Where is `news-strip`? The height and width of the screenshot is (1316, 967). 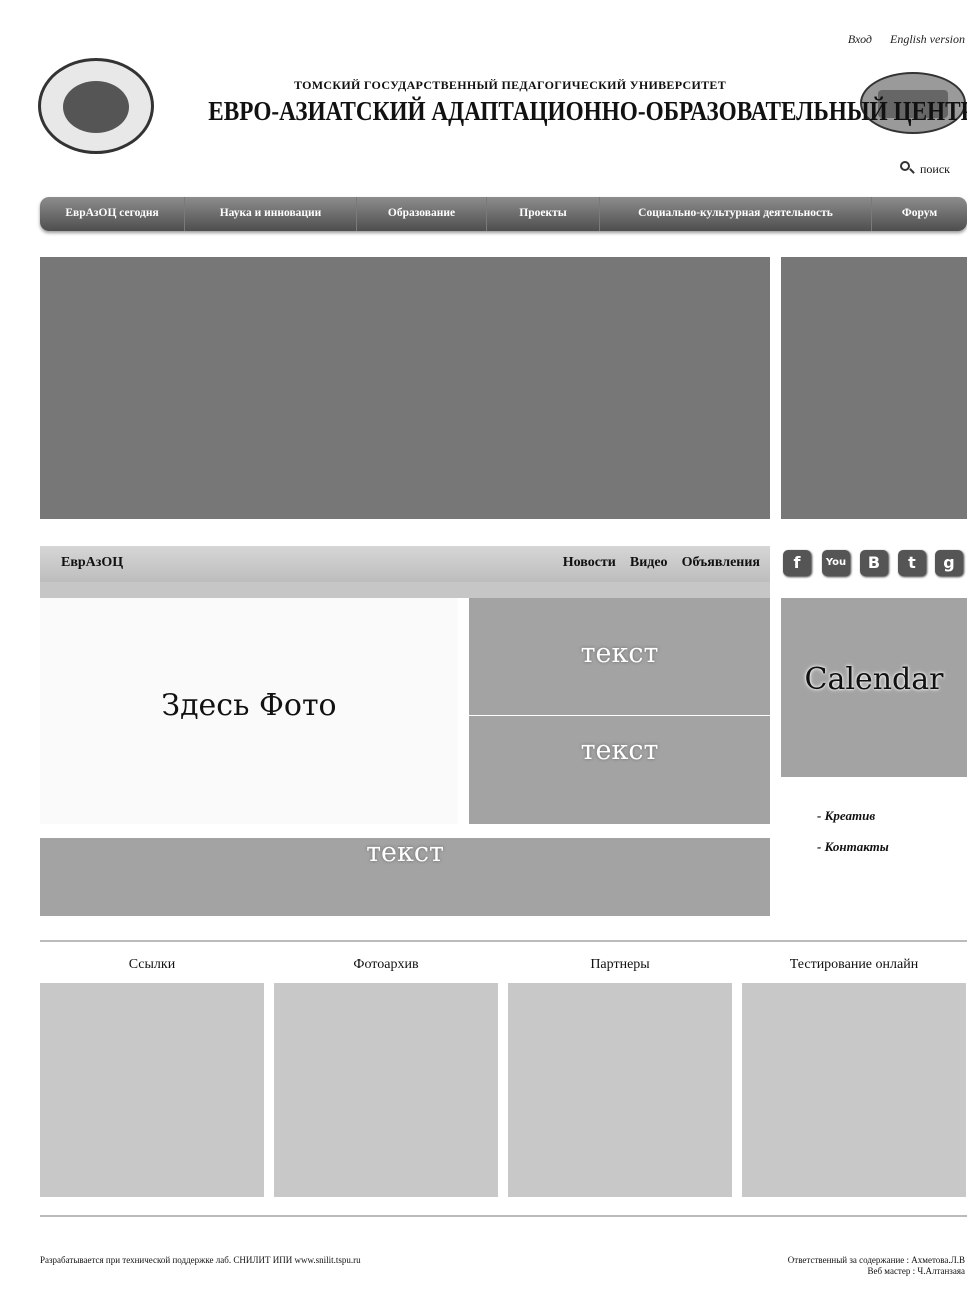
news-strip is located at coordinates (405, 590).